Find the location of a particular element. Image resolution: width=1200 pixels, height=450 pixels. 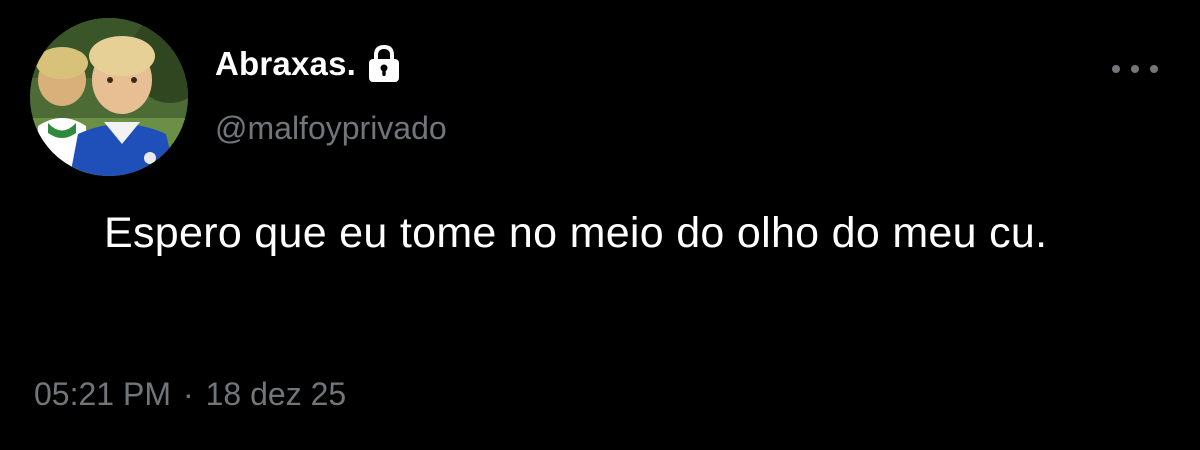

tweet-time: 05:21 PM is located at coordinates (102, 394).